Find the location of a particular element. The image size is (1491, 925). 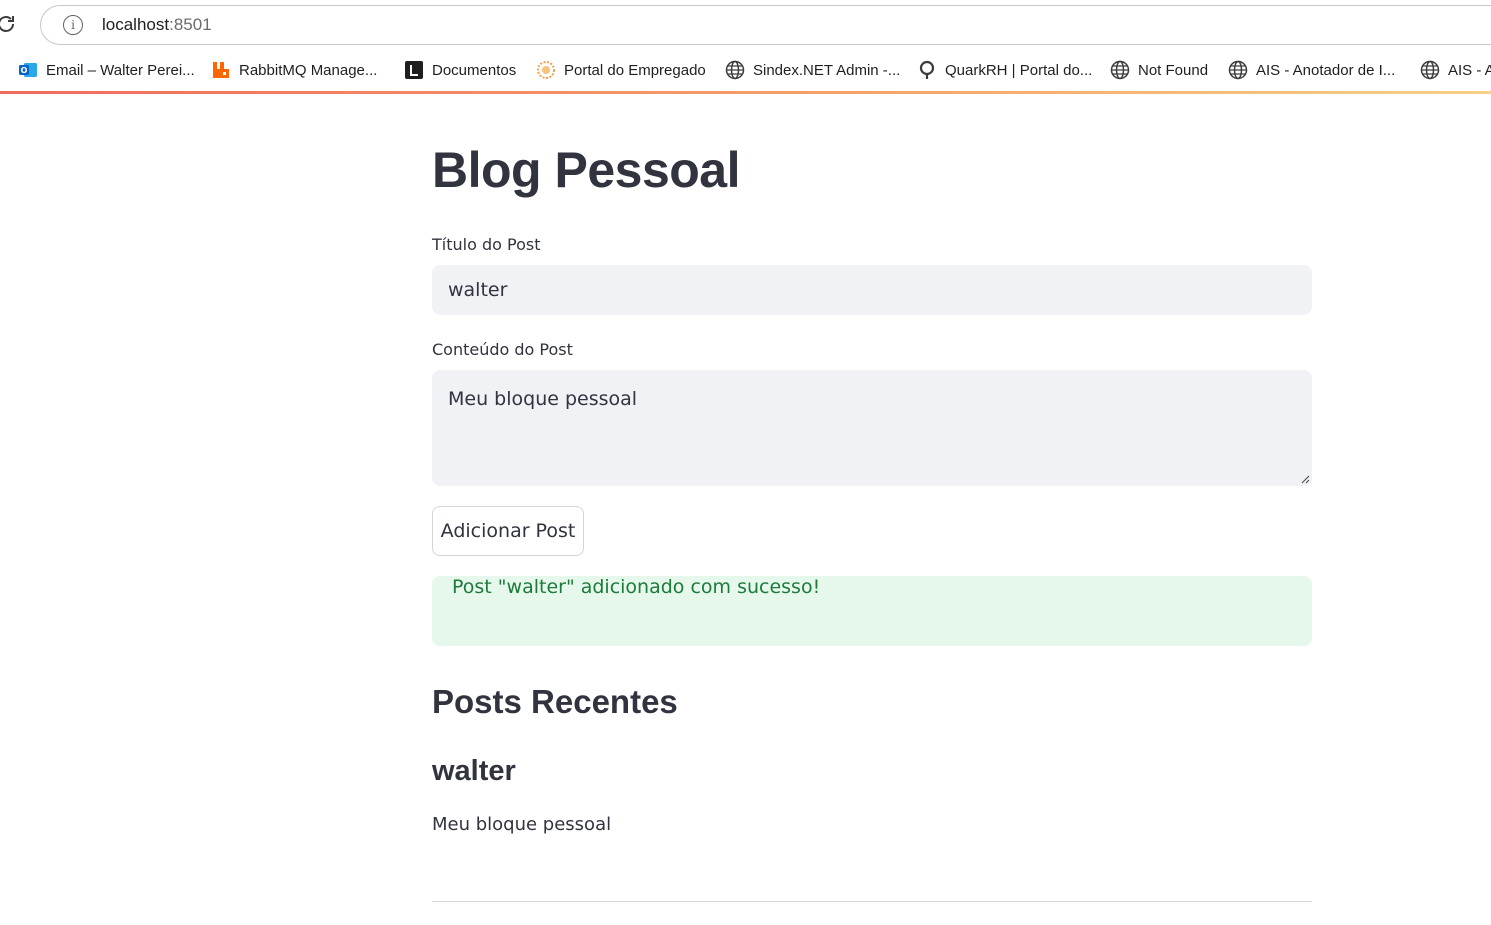

bookmark-ais: AIS - A is located at coordinates (1455, 70).